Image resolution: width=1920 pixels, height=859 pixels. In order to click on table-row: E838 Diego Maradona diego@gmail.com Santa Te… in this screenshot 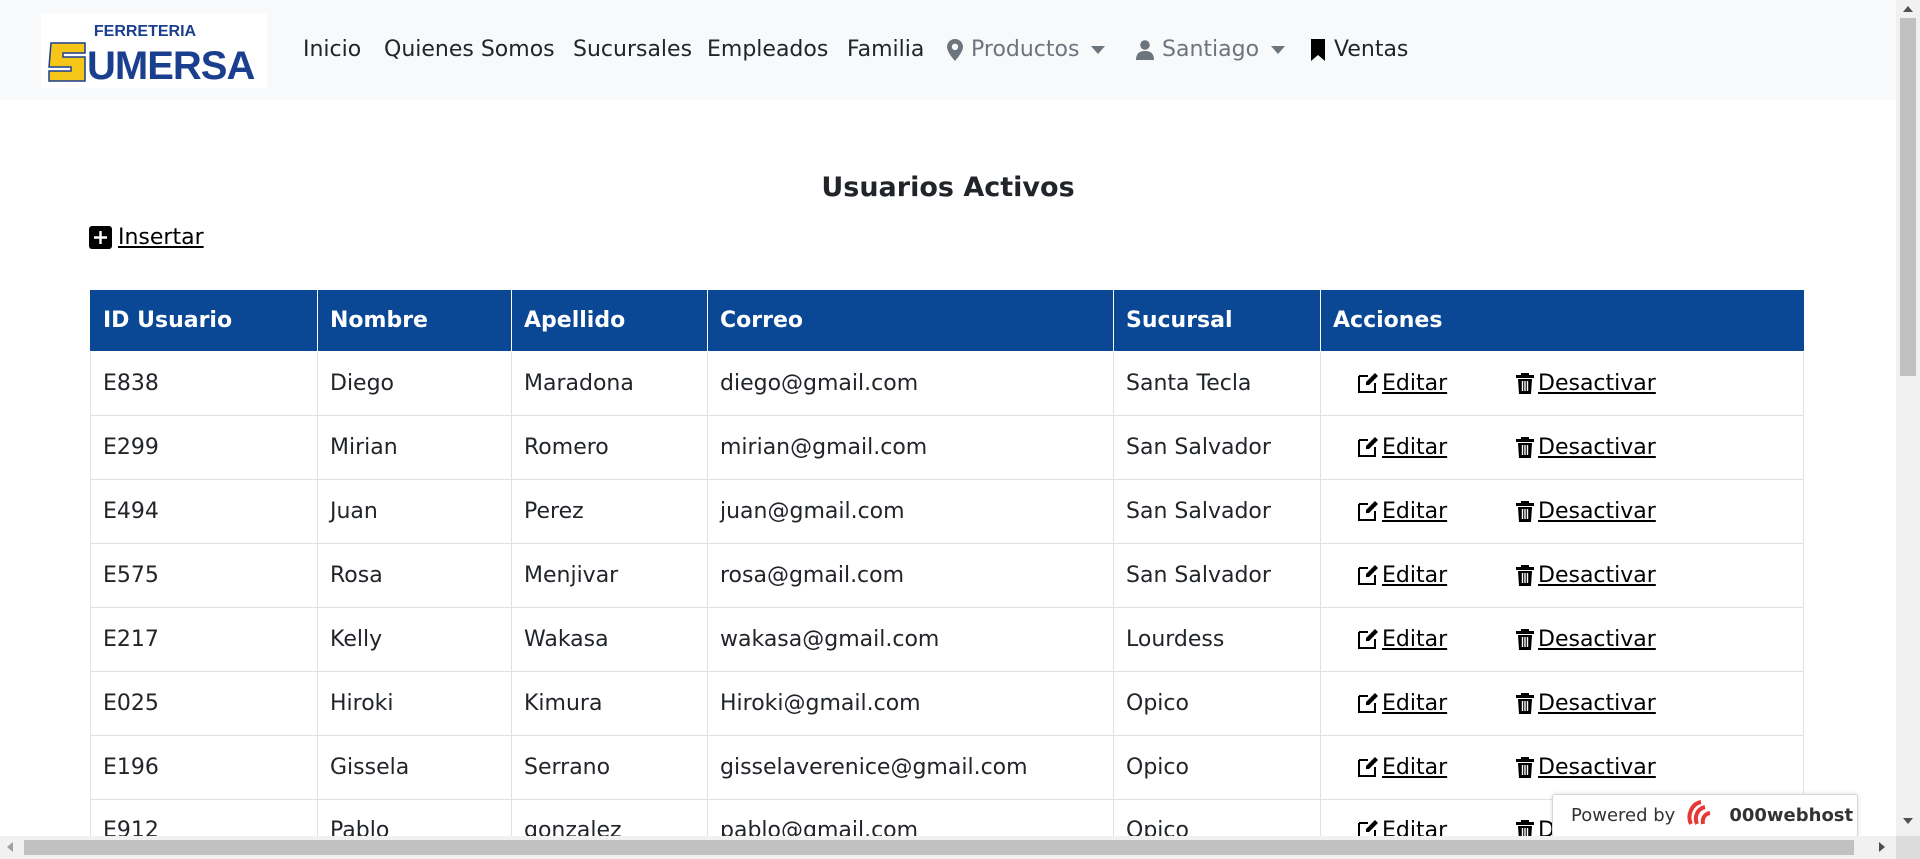, I will do `click(947, 383)`.